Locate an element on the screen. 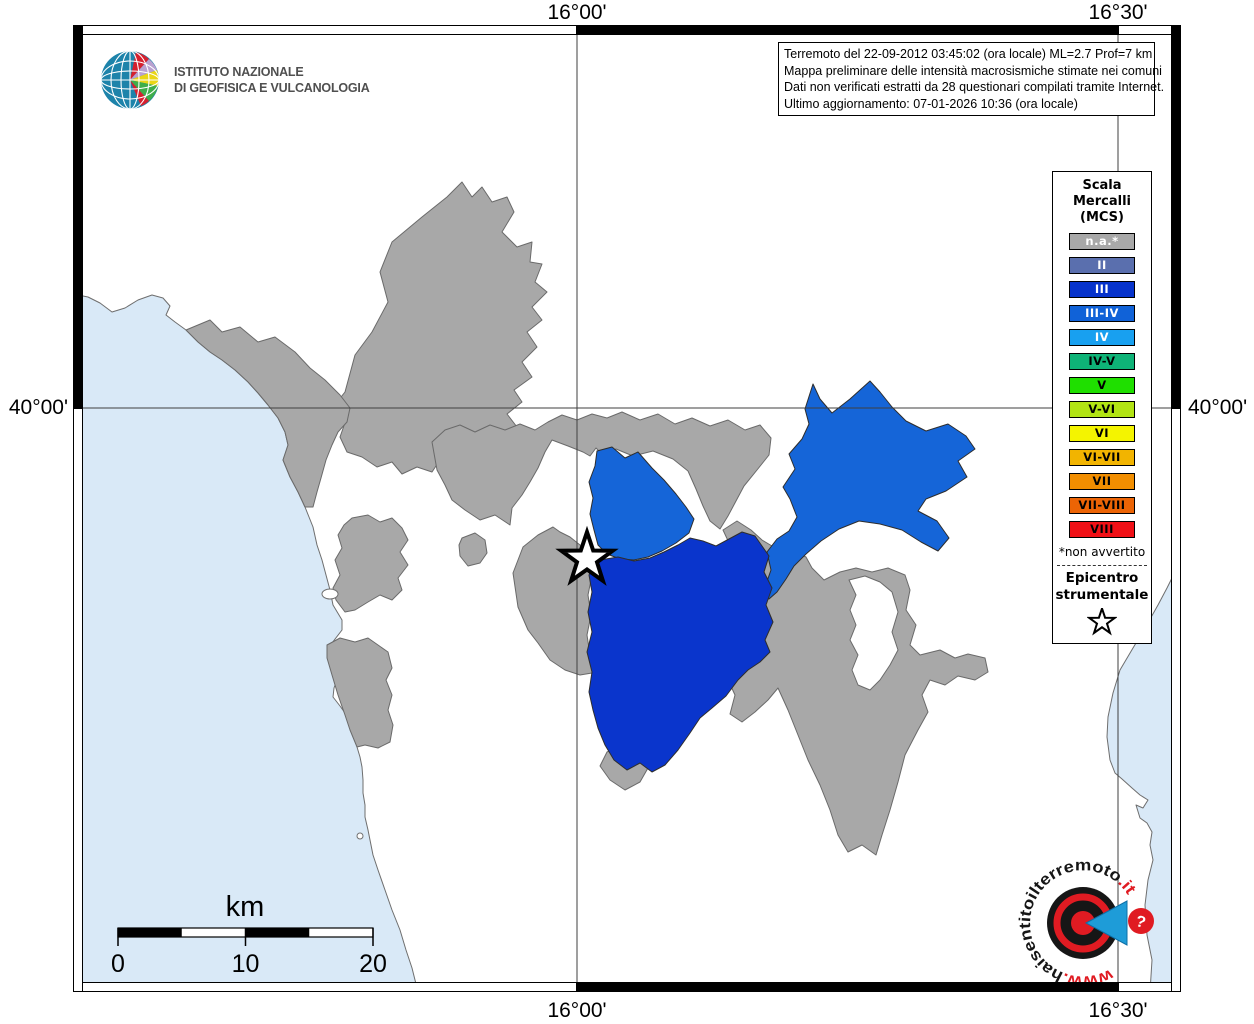 The image size is (1254, 1024). frame-top-seg1 is located at coordinates (327, 30).